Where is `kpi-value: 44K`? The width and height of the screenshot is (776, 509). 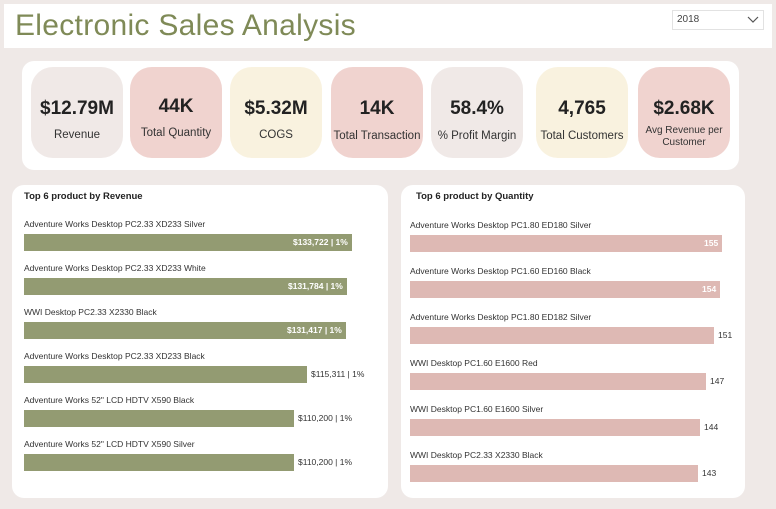 kpi-value: 44K is located at coordinates (176, 106).